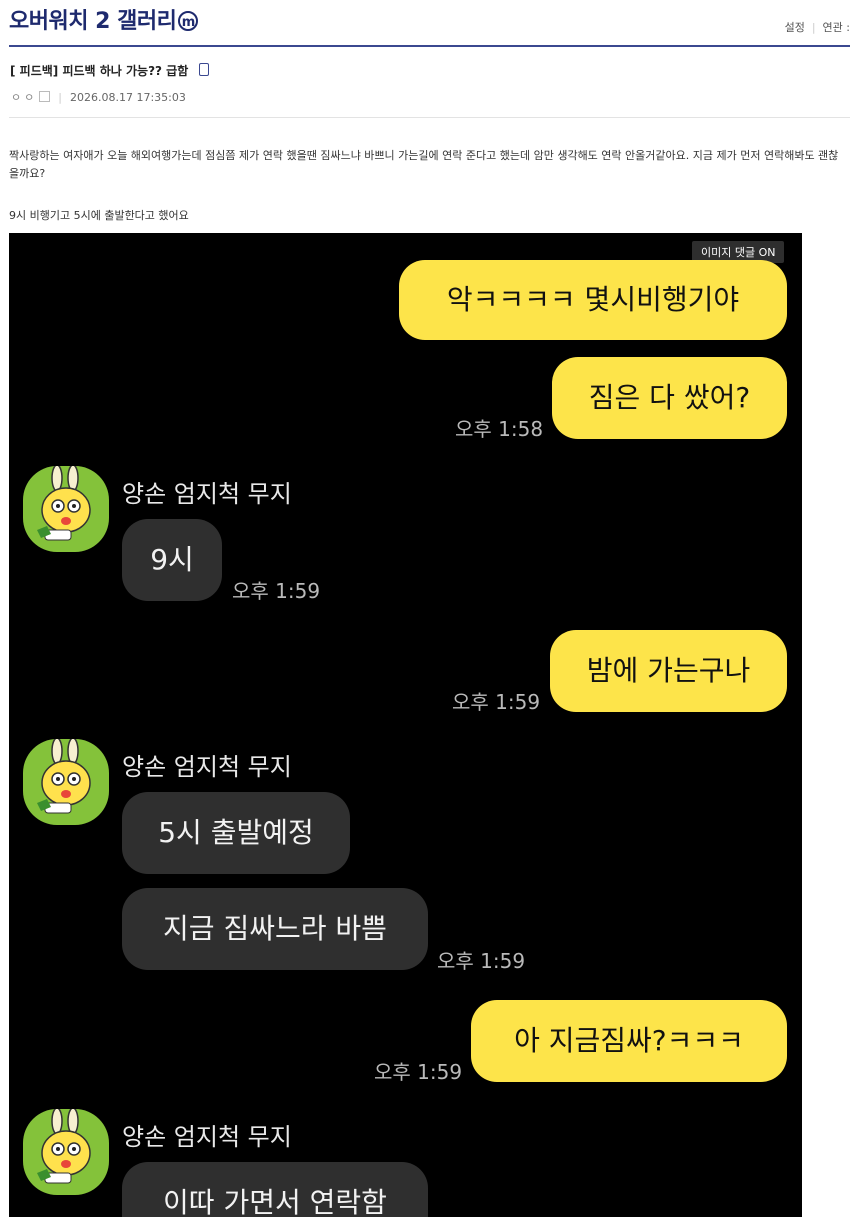  Describe the element at coordinates (24, 97) in the screenshot. I see `author-name: ㅇㅇ` at that location.